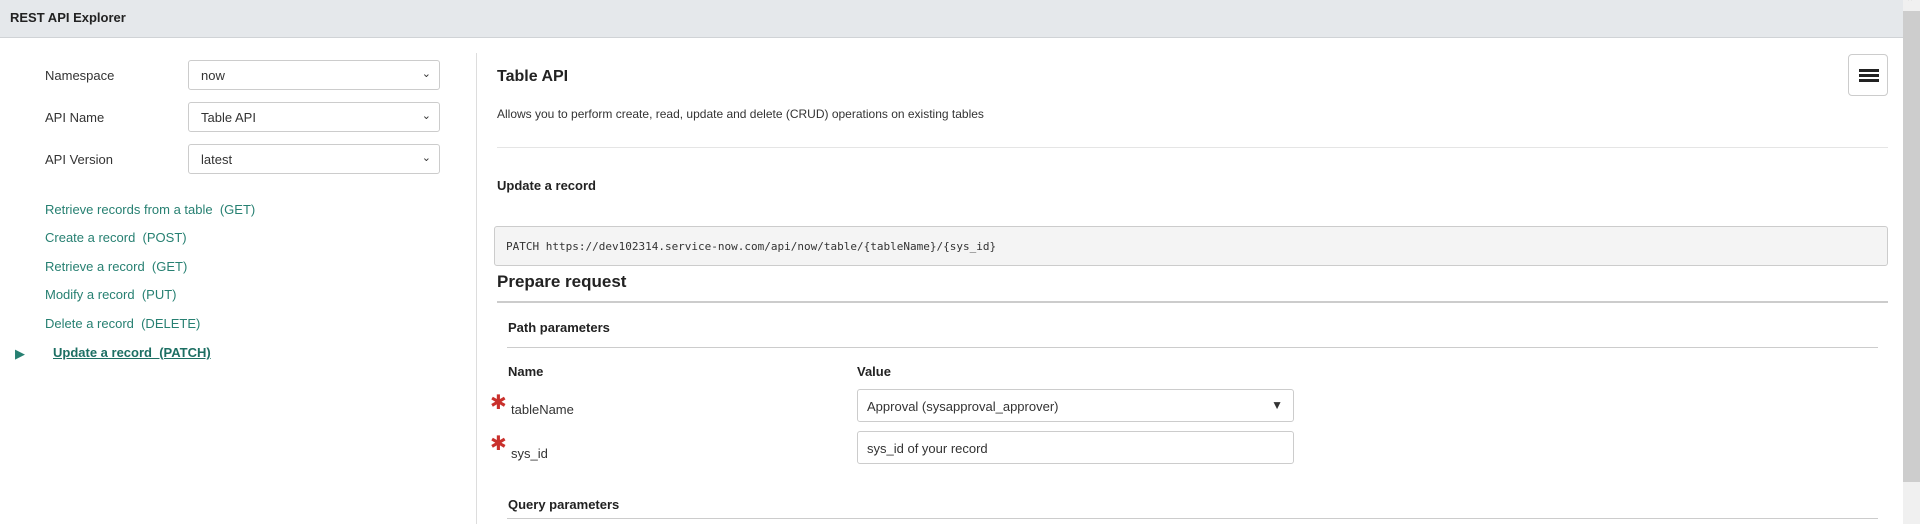 This screenshot has width=1920, height=524. Describe the element at coordinates (542, 409) in the screenshot. I see `param-name-tablename: tableName` at that location.